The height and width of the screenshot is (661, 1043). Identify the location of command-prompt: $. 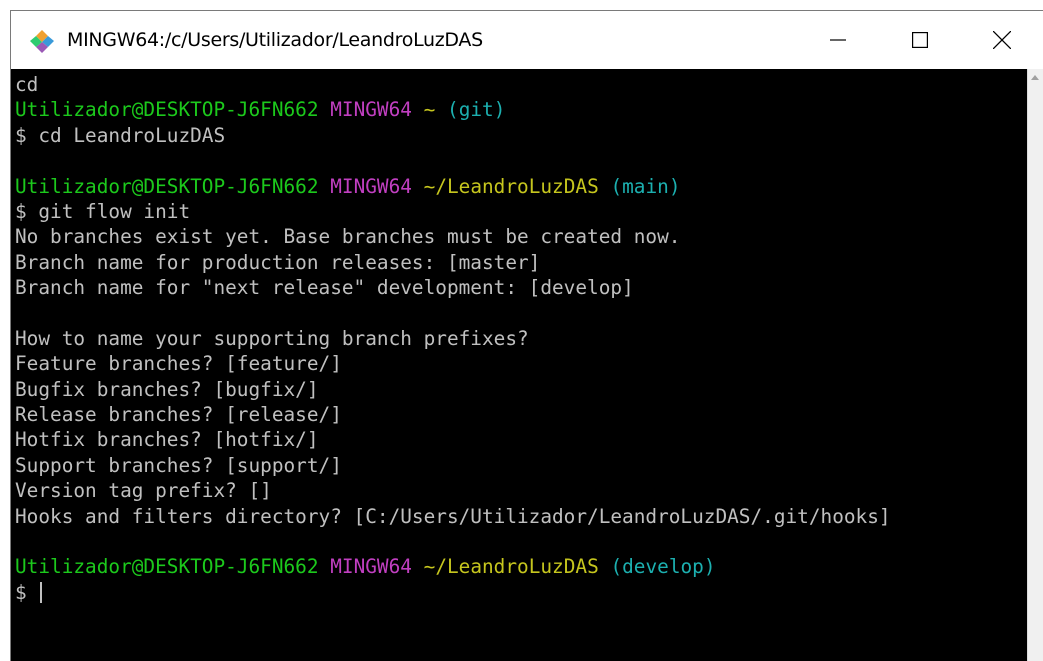
(27, 592).